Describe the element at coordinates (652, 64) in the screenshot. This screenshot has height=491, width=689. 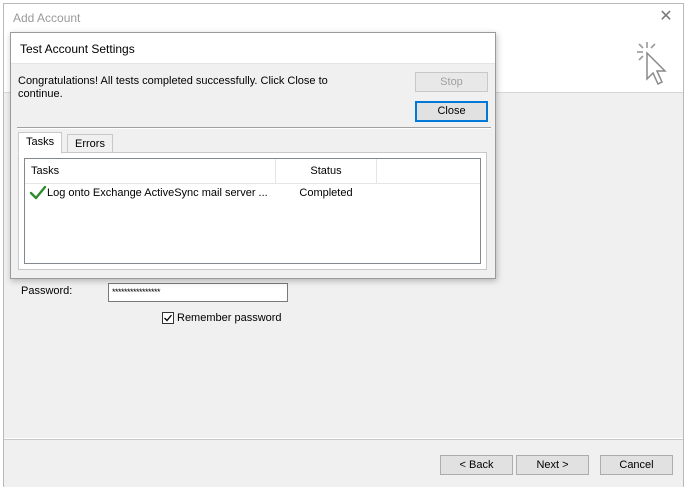
I see `cursor-click-icon` at that location.